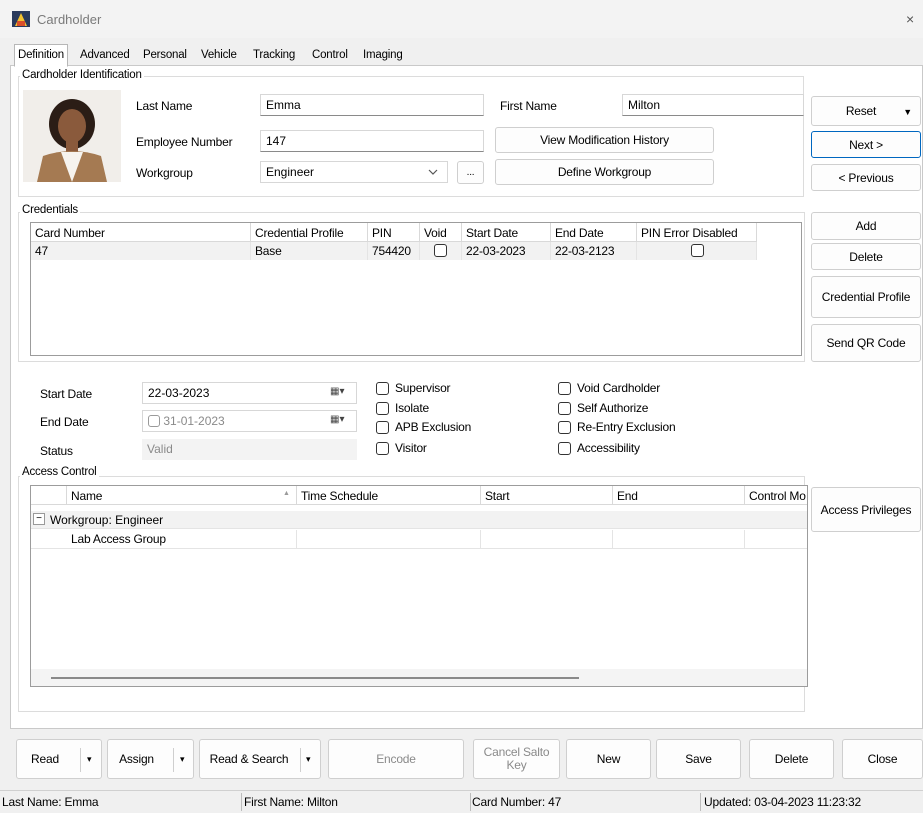 The width and height of the screenshot is (923, 813). I want to click on cell-card-number: 47, so click(141, 251).